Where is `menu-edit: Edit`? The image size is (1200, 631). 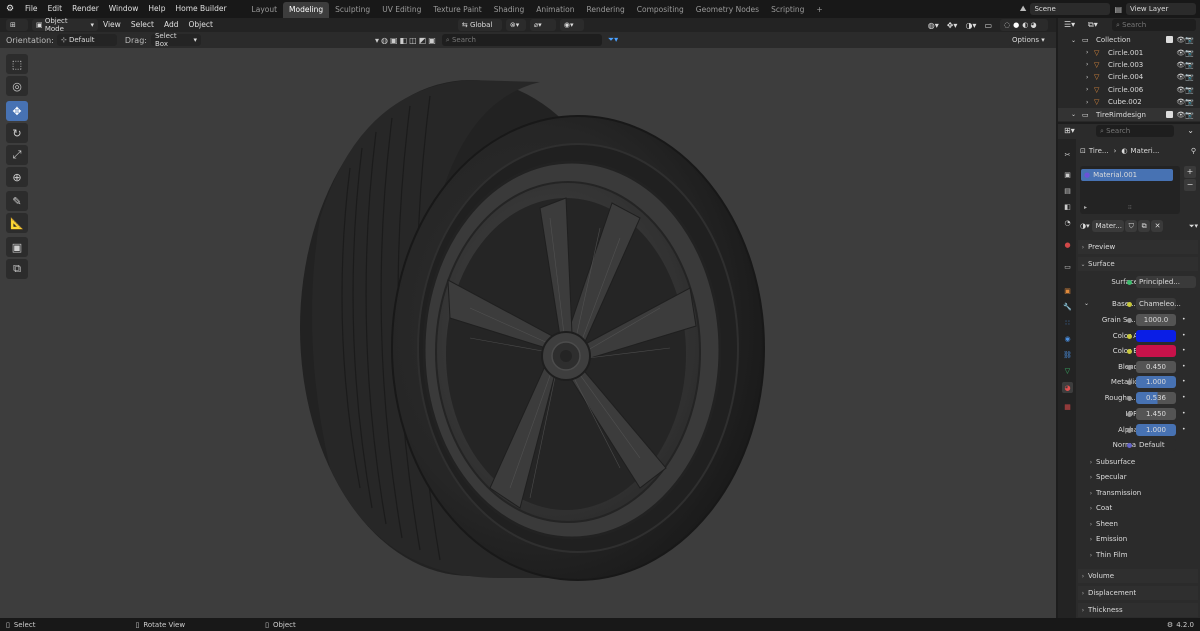 menu-edit: Edit is located at coordinates (55, 9).